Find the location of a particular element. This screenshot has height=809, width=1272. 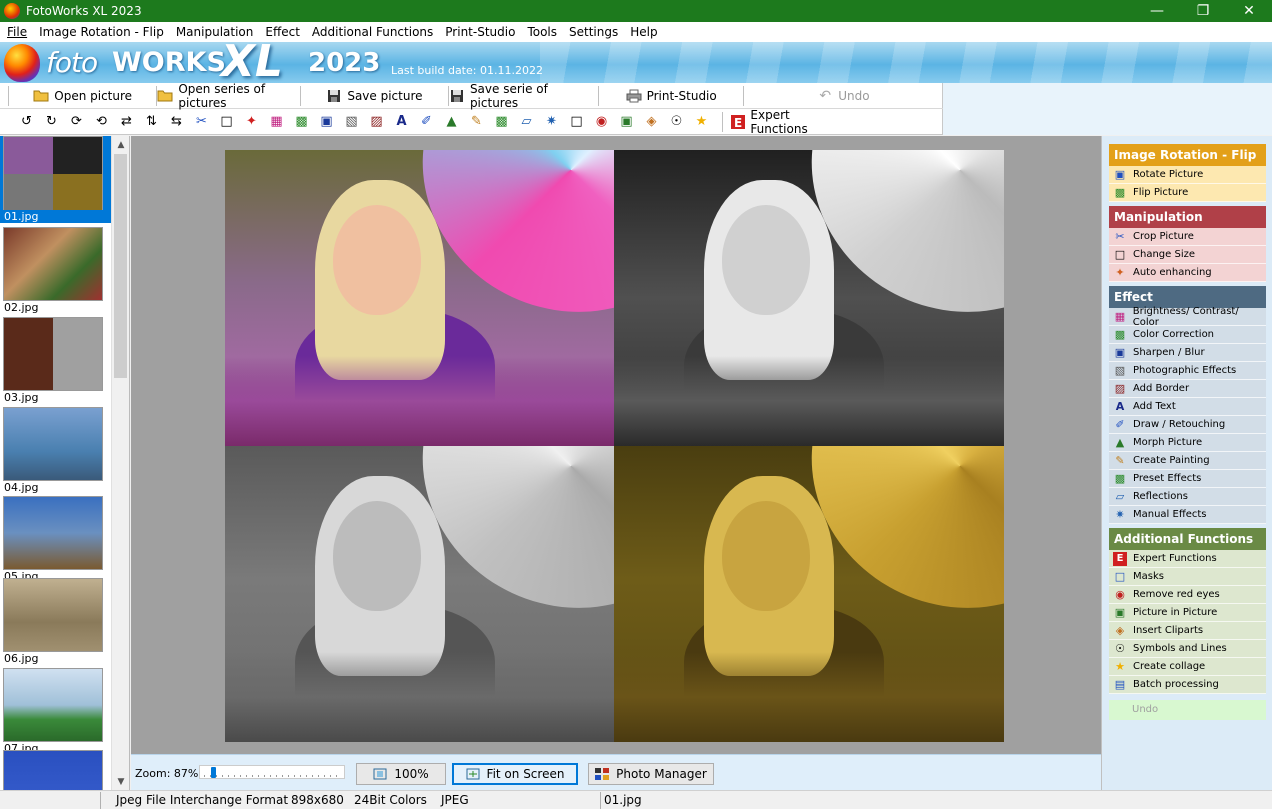

fit-on-screen-button: Fit on Screen is located at coordinates (515, 774).